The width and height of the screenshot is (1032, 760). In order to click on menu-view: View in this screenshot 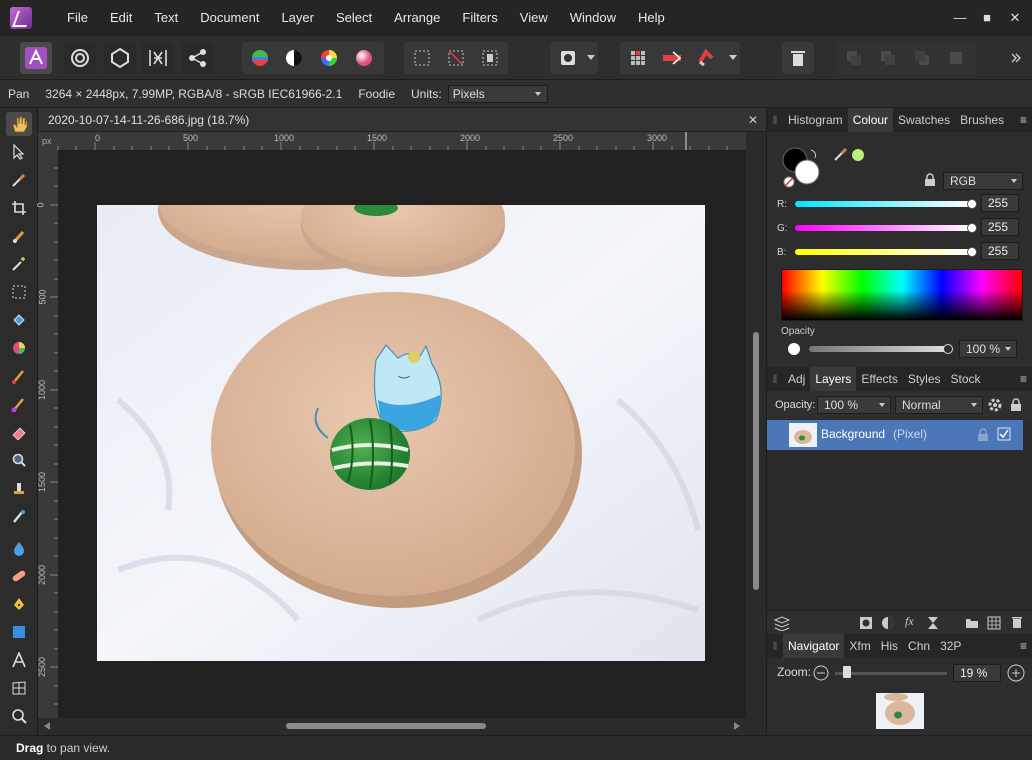, I will do `click(534, 18)`.